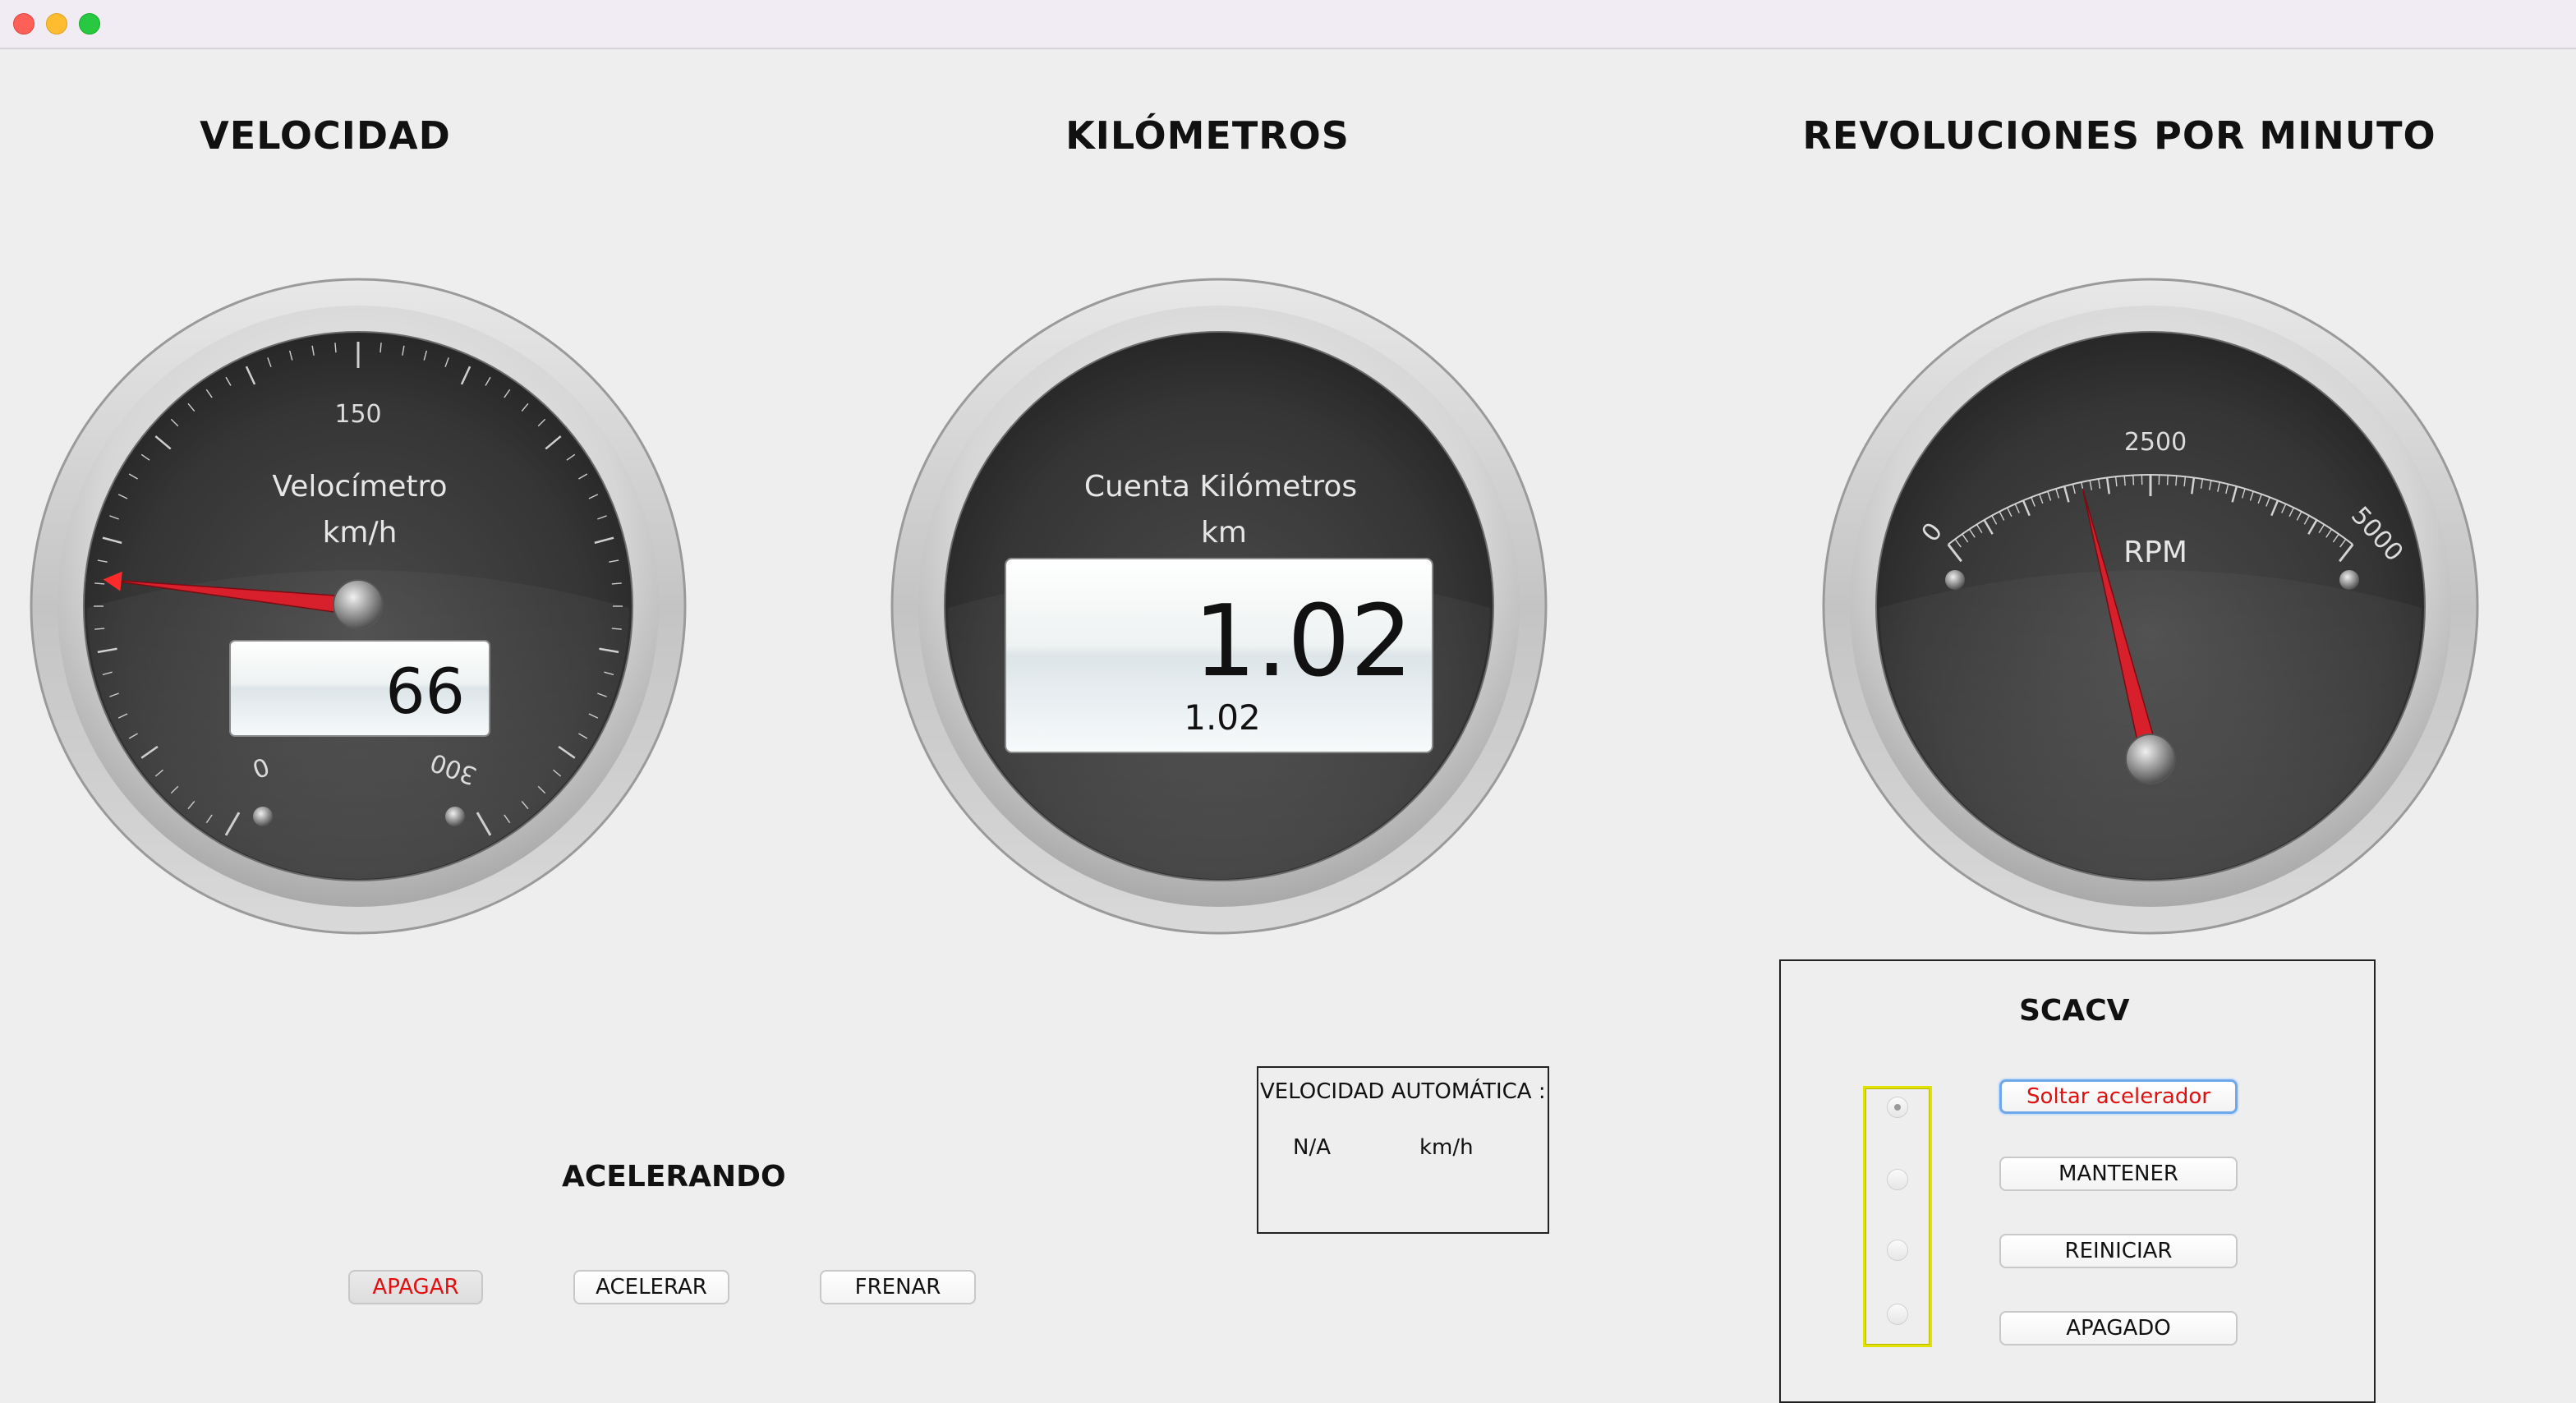 This screenshot has width=2576, height=1403. I want to click on speed-min-peg, so click(263, 817).